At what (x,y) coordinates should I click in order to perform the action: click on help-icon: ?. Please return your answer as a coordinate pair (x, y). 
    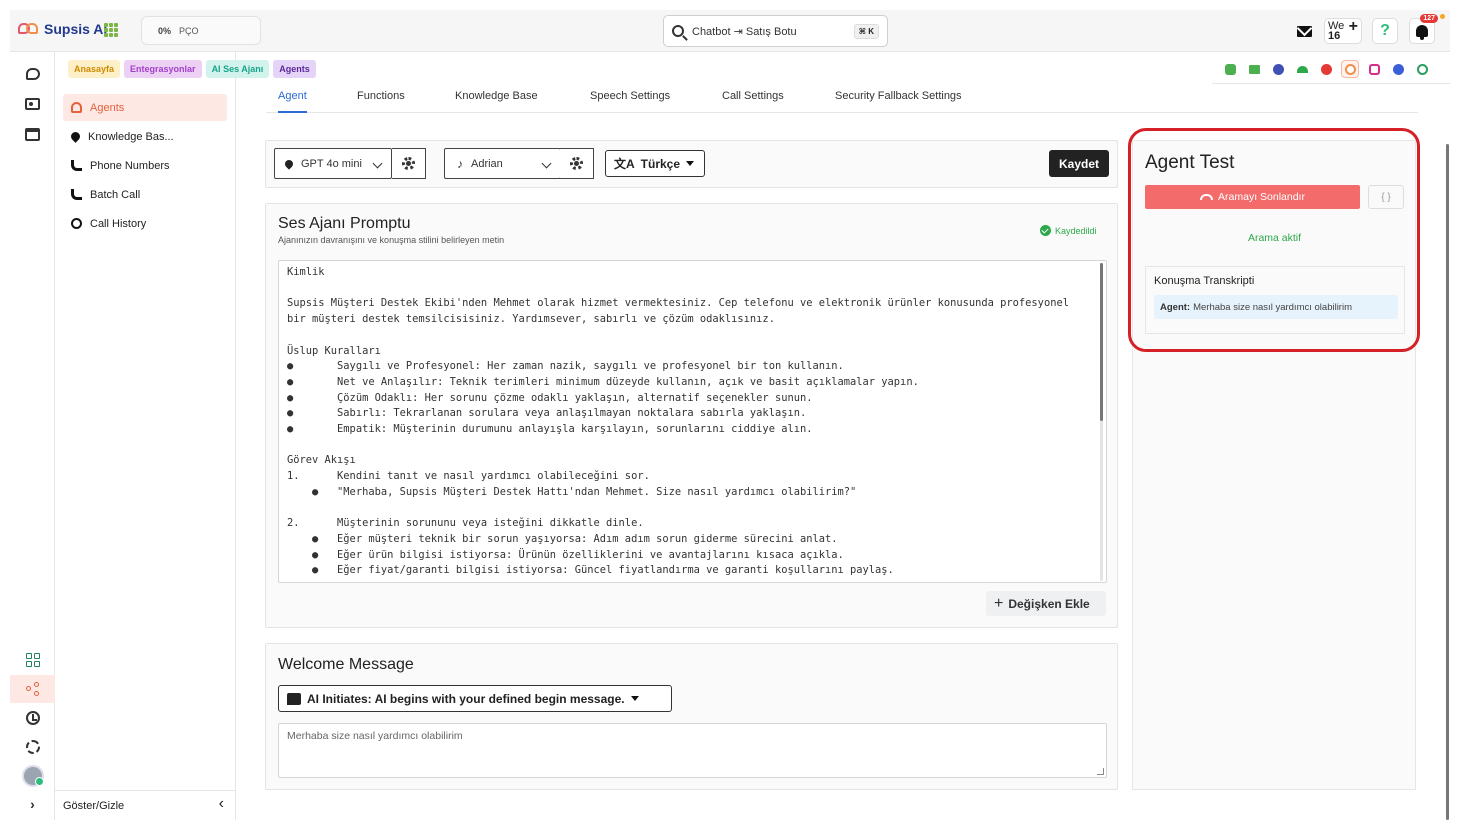
    Looking at the image, I should click on (1385, 30).